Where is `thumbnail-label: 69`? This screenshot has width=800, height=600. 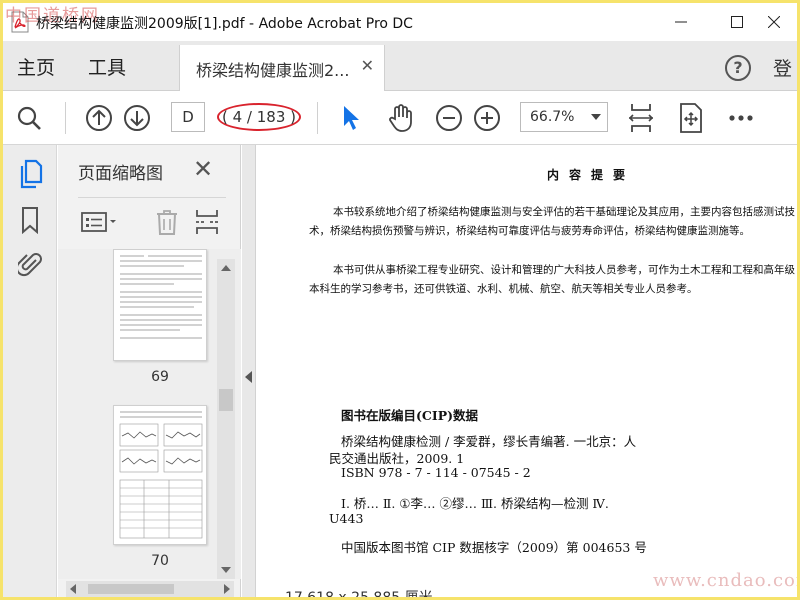
thumbnail-label: 69 is located at coordinates (160, 377).